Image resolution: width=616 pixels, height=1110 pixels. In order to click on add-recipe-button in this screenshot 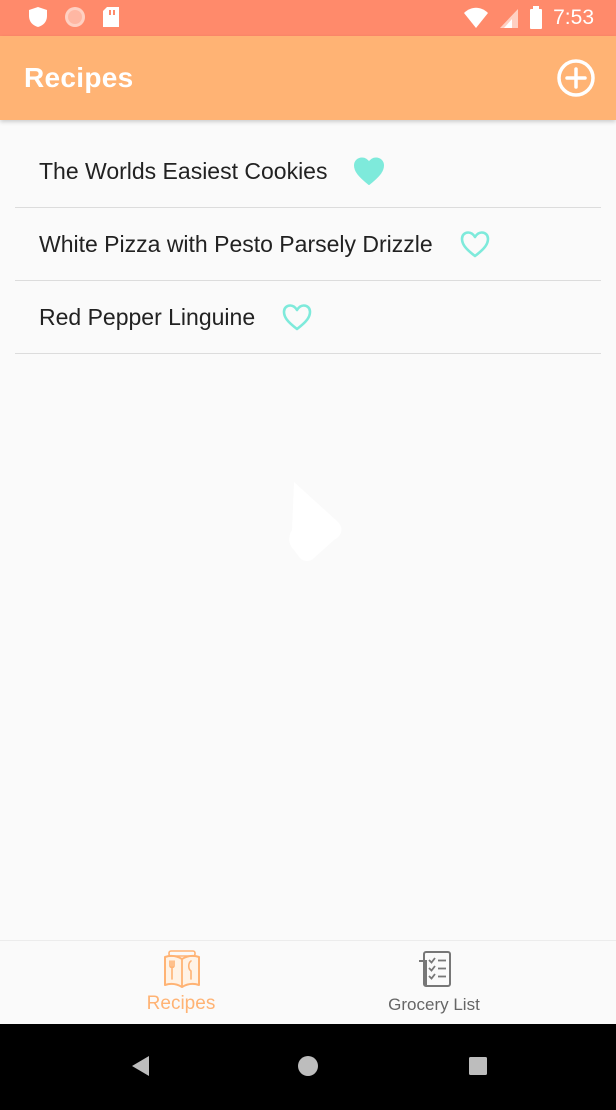, I will do `click(576, 78)`.